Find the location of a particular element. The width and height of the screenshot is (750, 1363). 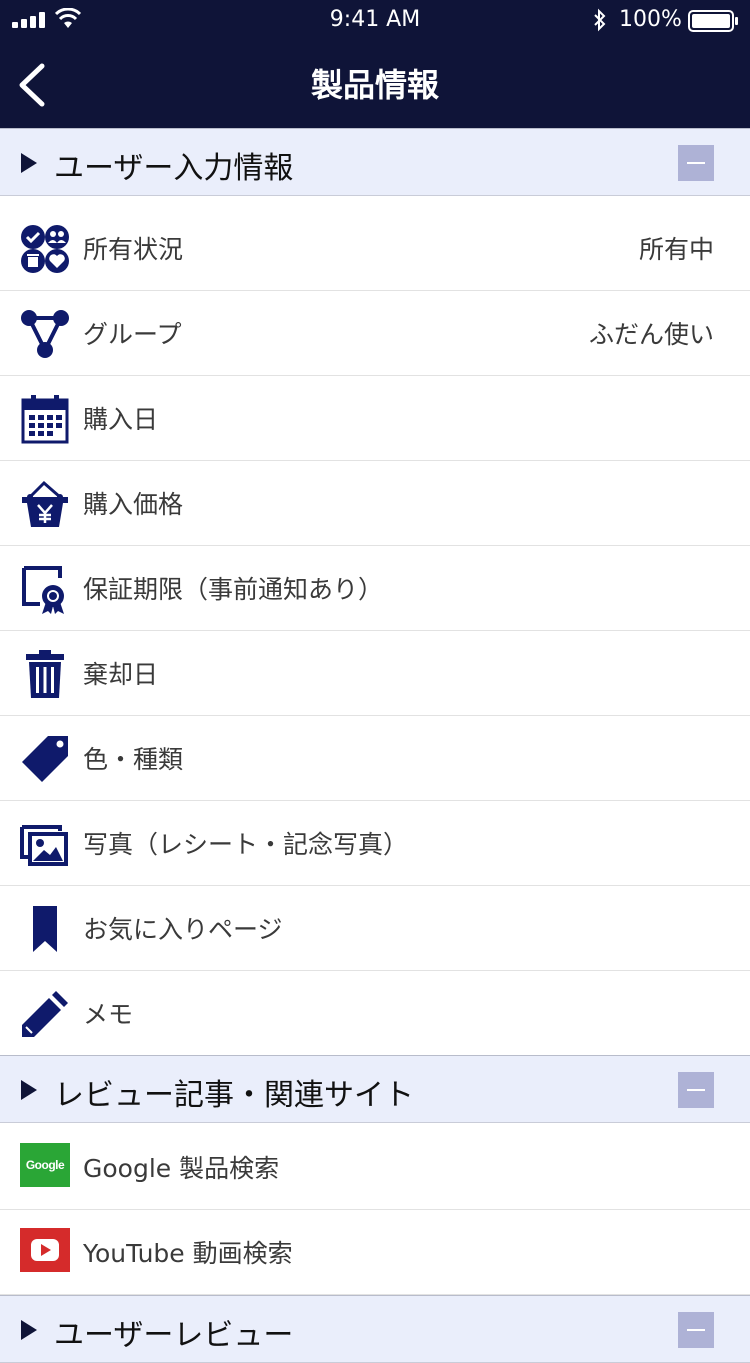

row-warranty: 保証期限（事前通知あり） is located at coordinates (375, 588).